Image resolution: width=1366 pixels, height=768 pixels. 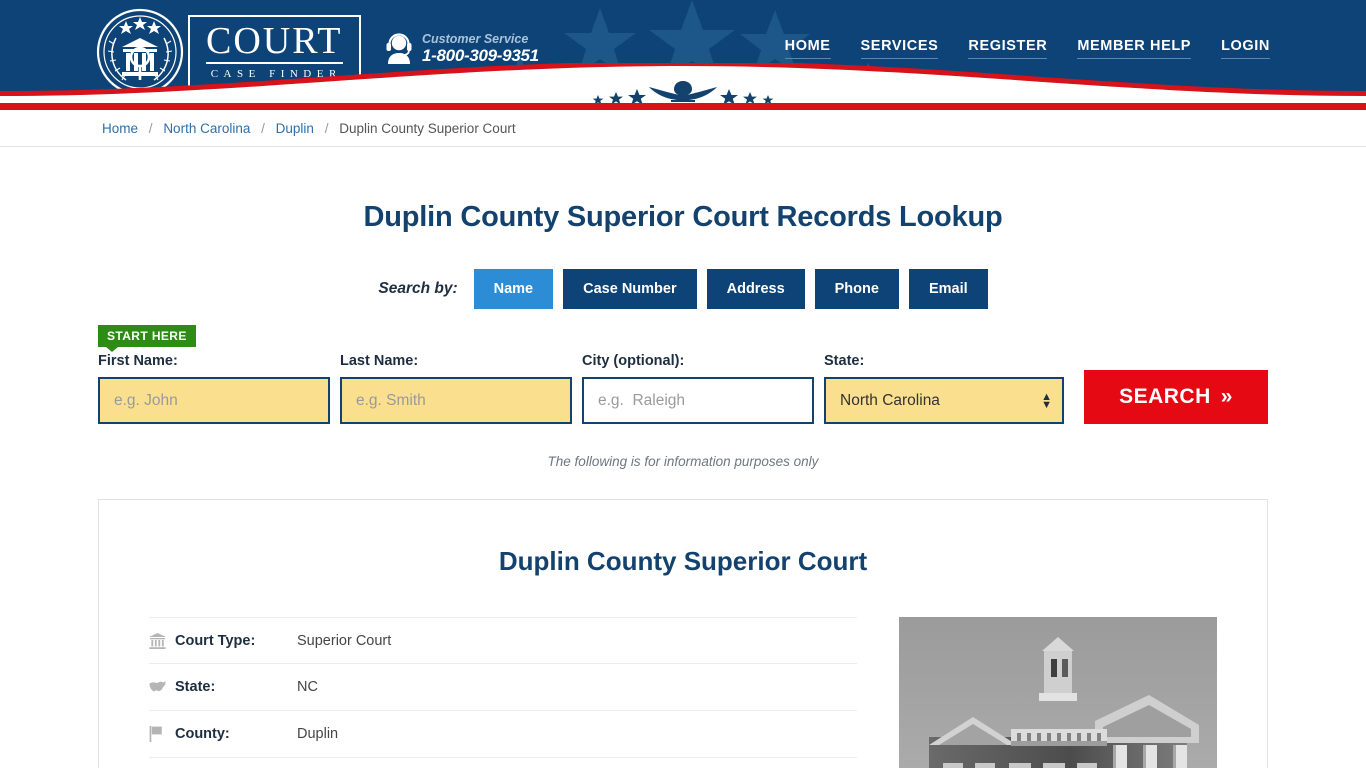 I want to click on first-name-input, so click(x=214, y=400).